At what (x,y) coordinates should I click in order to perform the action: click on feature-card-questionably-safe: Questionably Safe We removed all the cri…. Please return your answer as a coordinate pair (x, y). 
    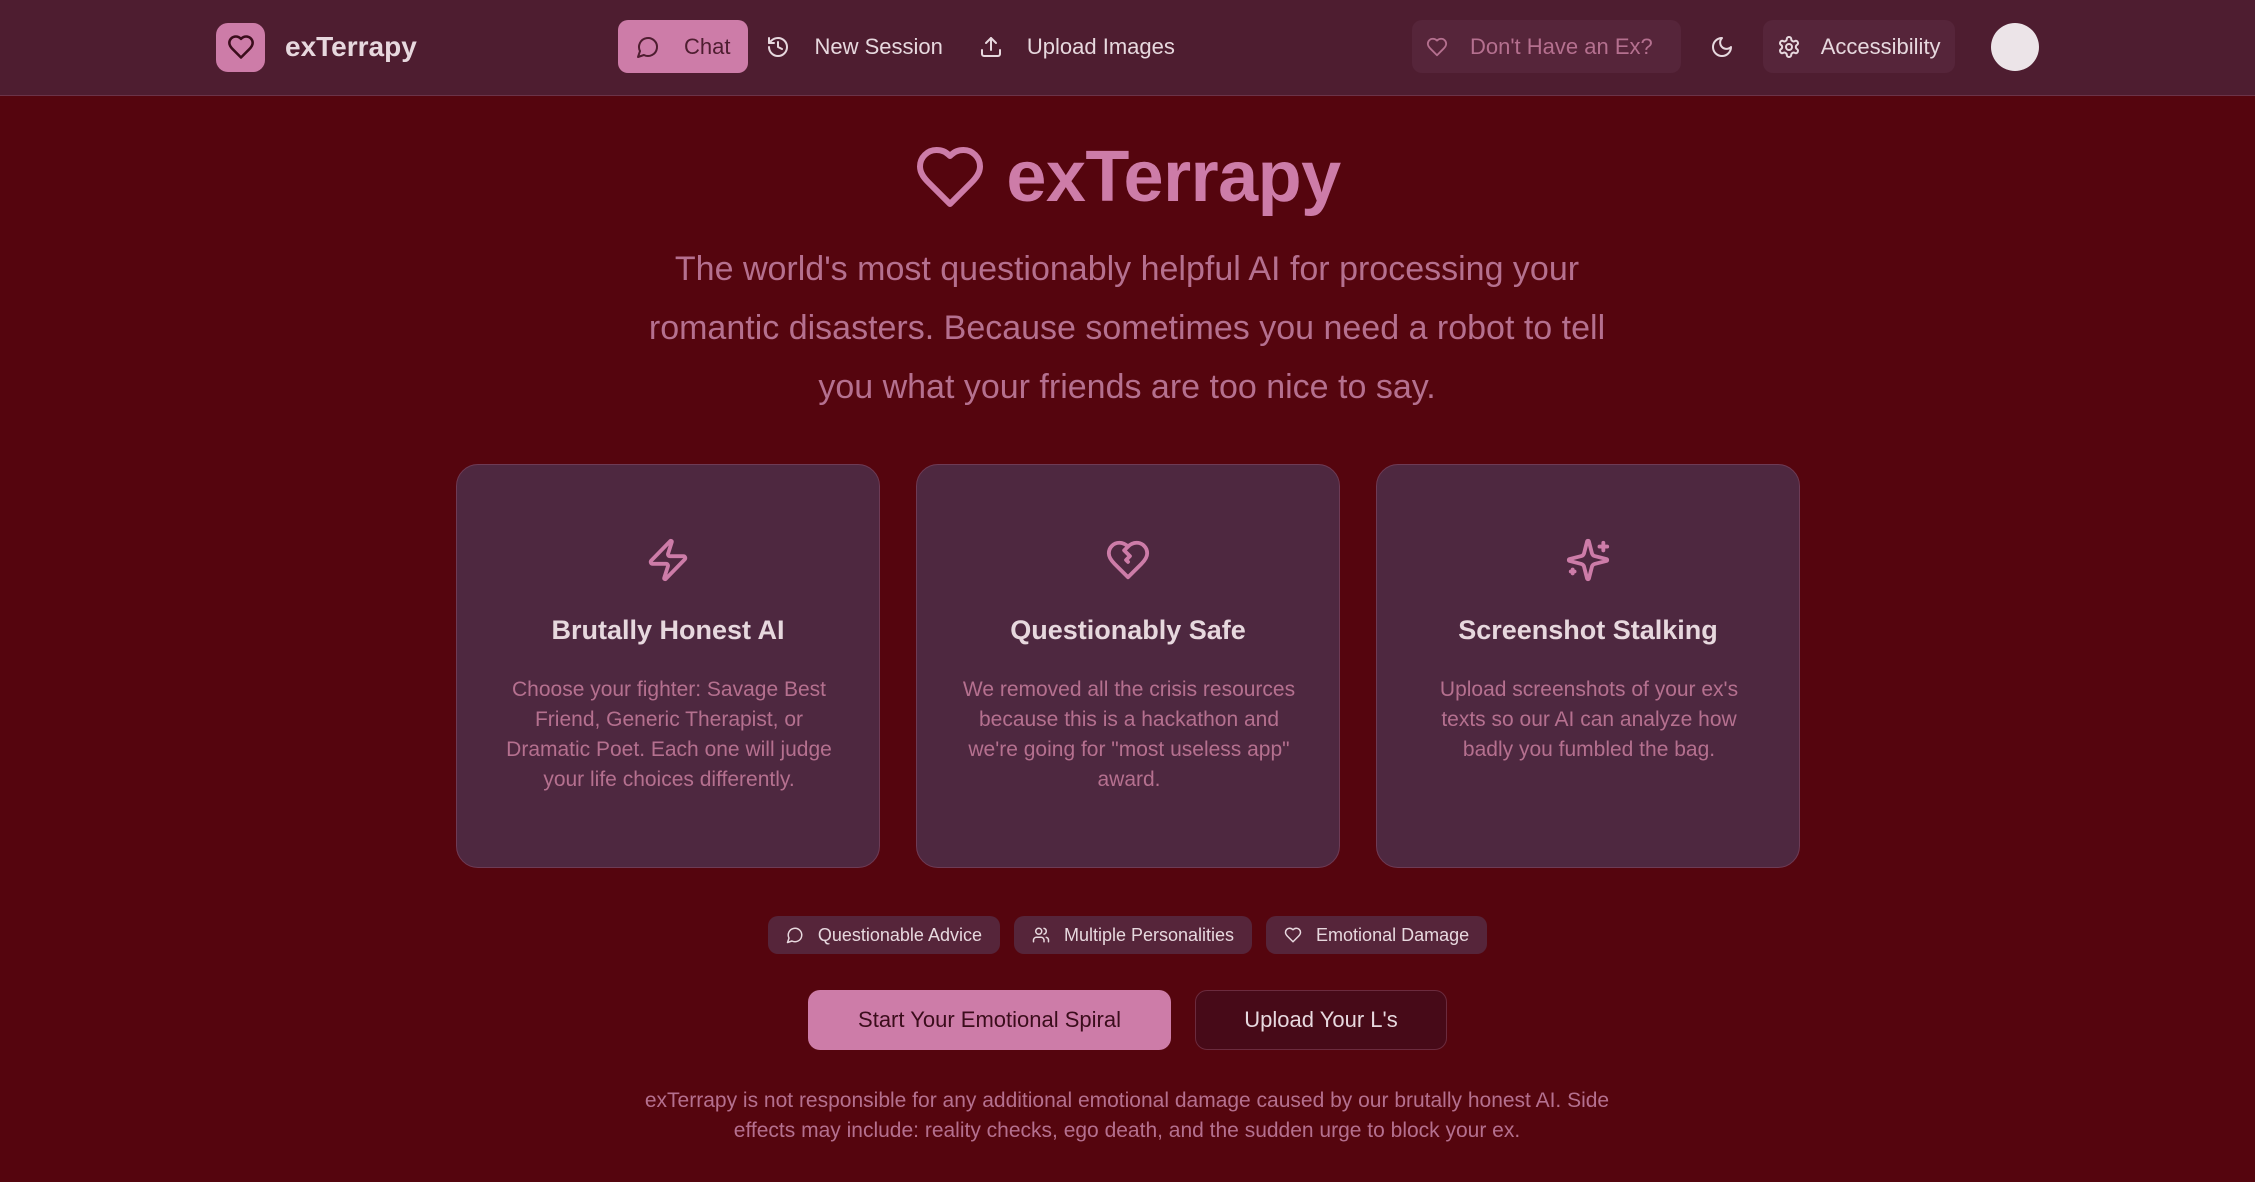
    Looking at the image, I should click on (1128, 666).